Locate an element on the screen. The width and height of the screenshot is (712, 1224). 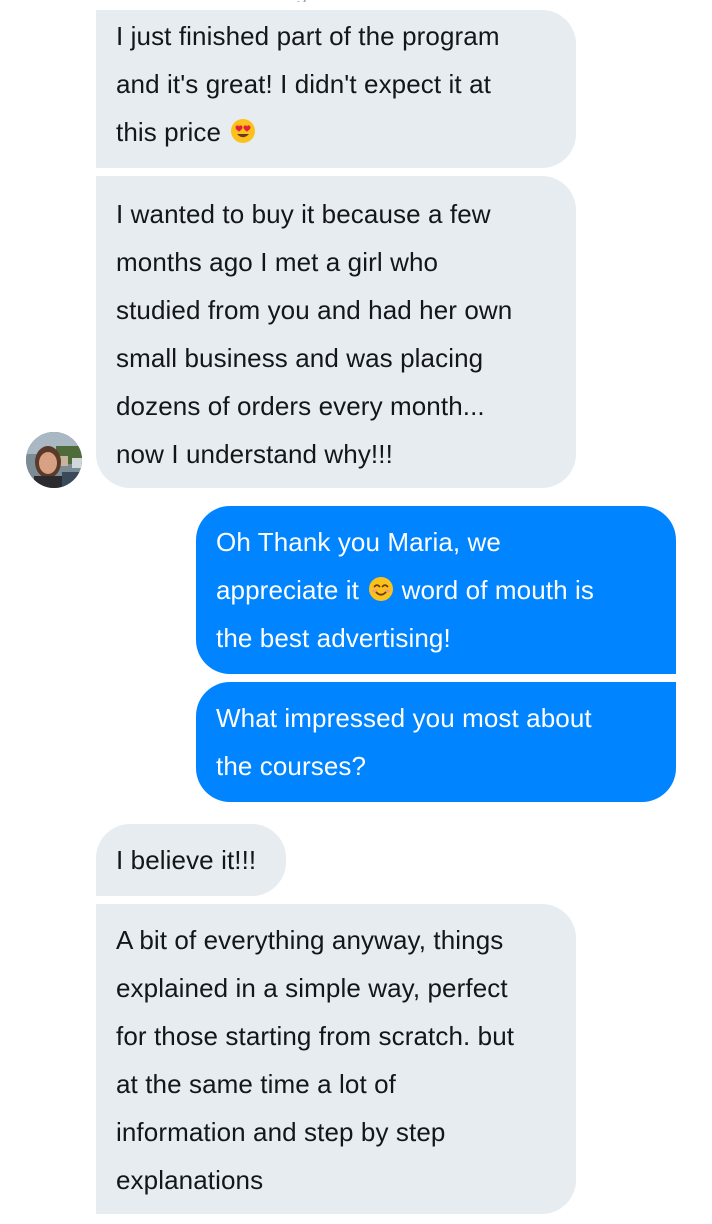
message-line: this price is located at coordinates (336, 132).